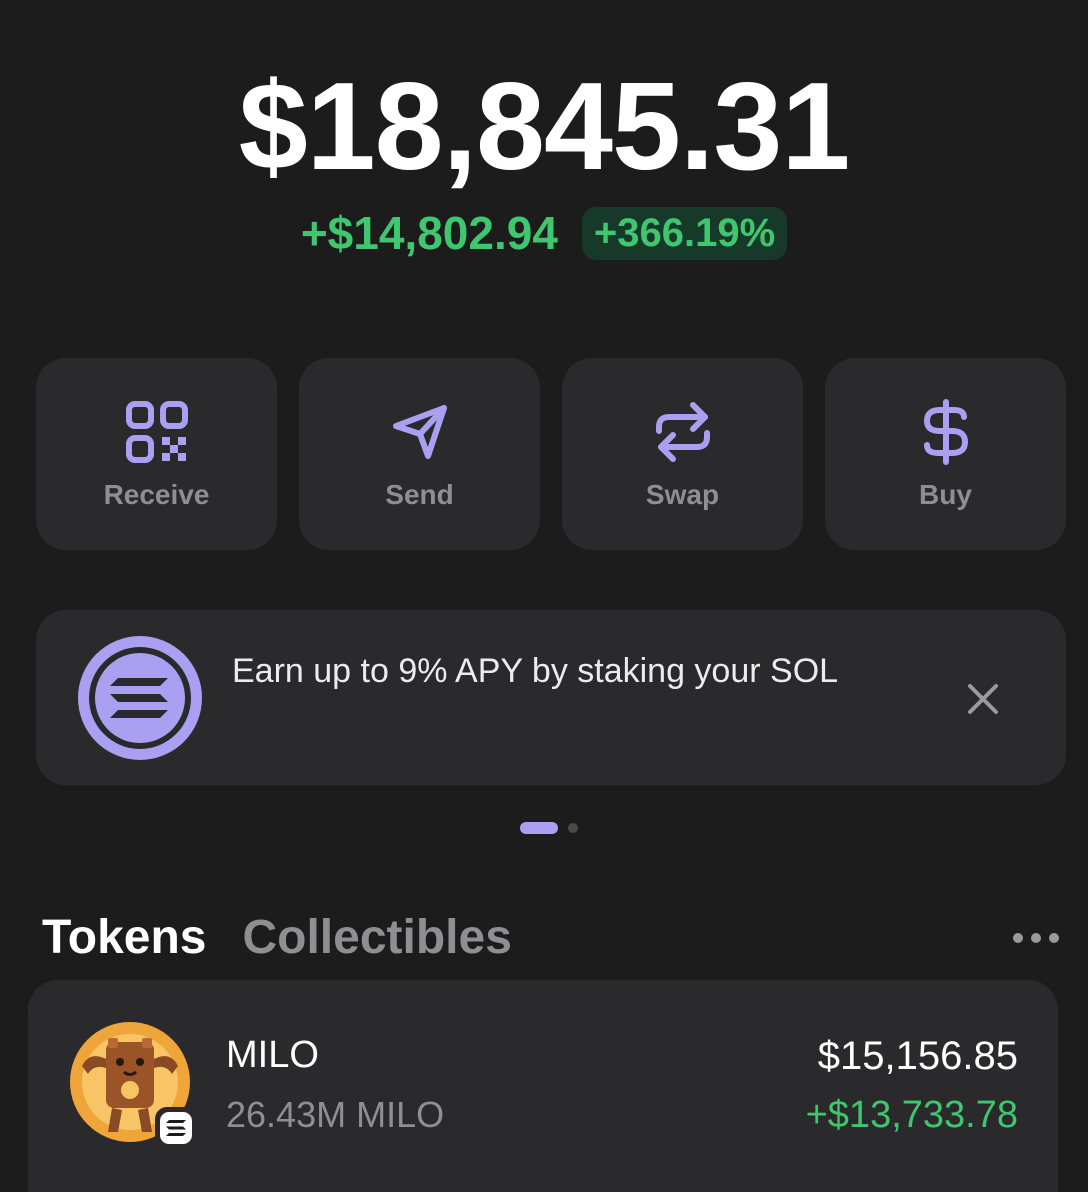 This screenshot has height=1192, width=1088. Describe the element at coordinates (376, 938) in the screenshot. I see `tab-collectibles: Collectibles` at that location.